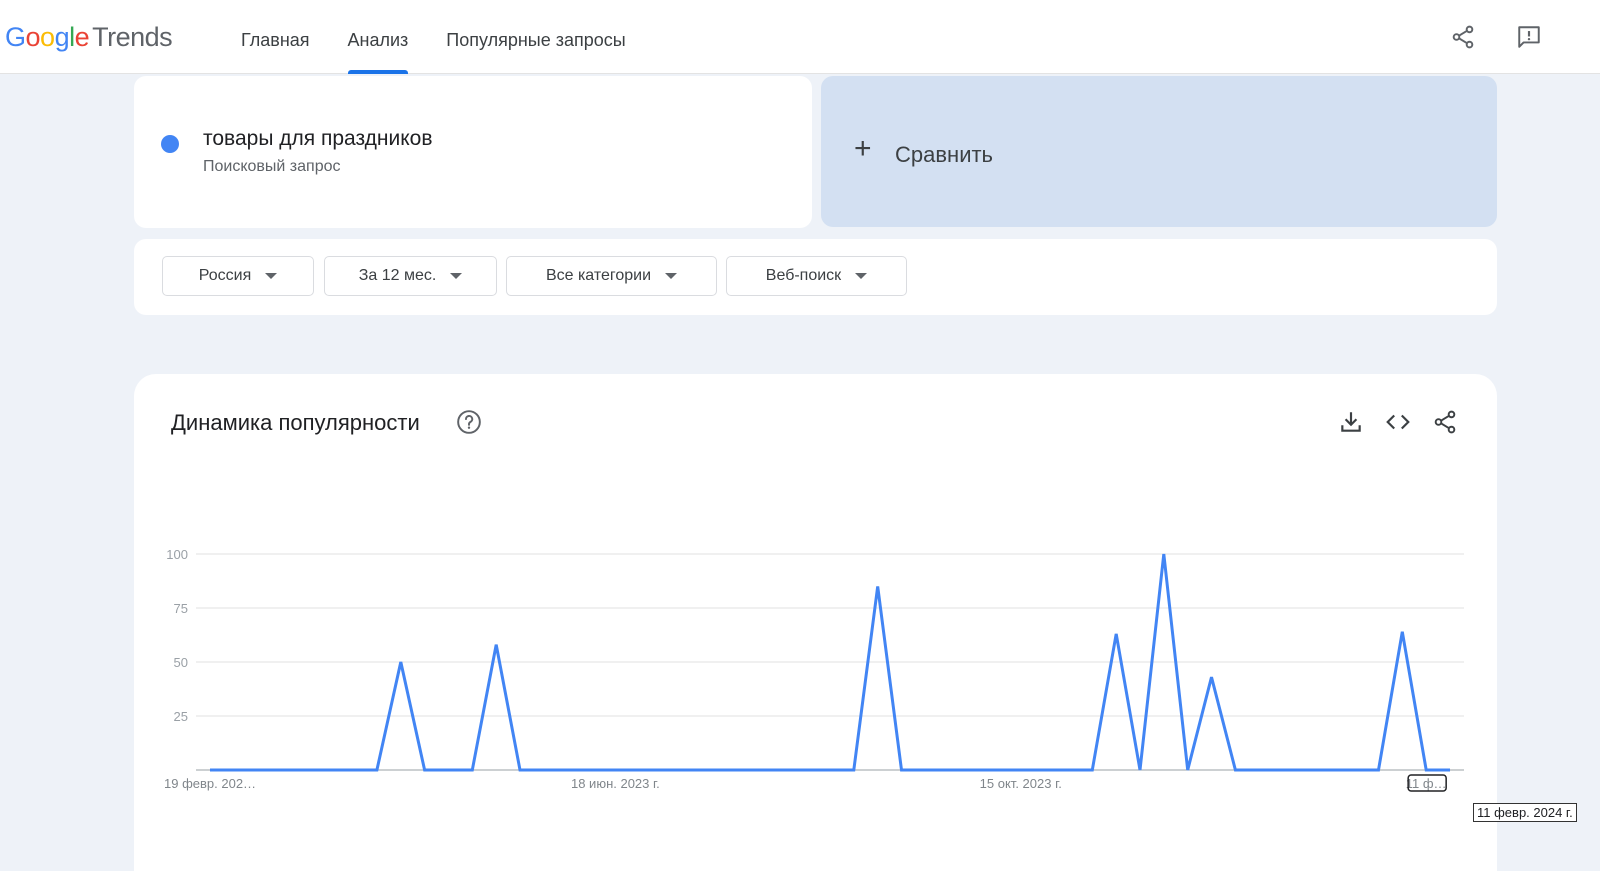 This screenshot has height=871, width=1600. I want to click on term-color-dot, so click(170, 144).